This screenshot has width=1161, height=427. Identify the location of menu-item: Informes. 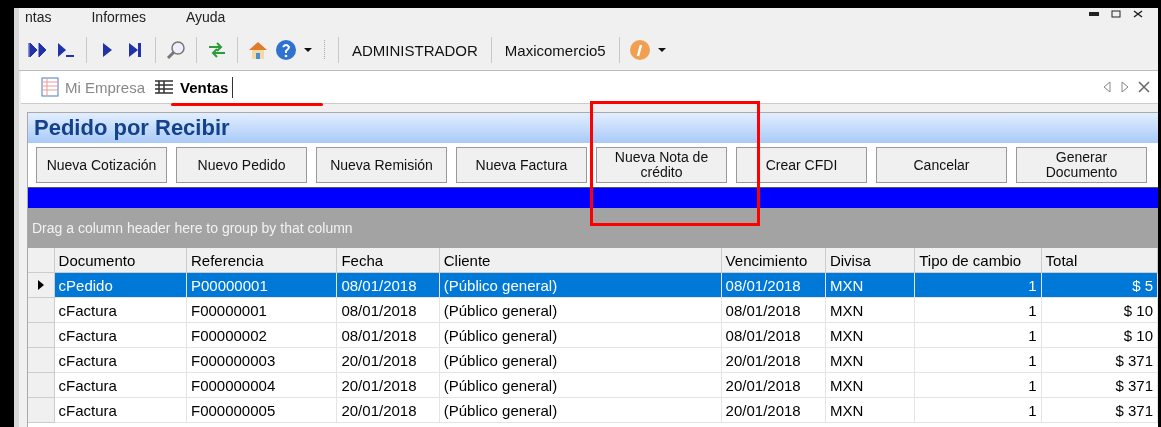
(118, 17).